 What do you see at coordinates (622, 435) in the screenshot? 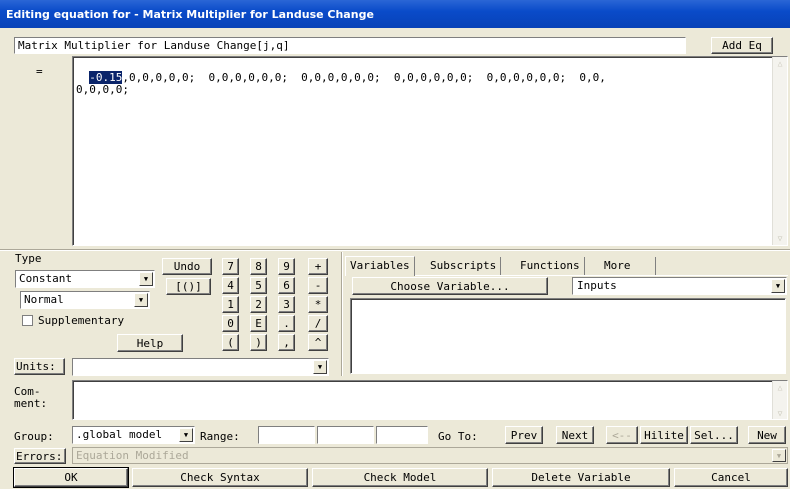
I see `back-button: <--` at bounding box center [622, 435].